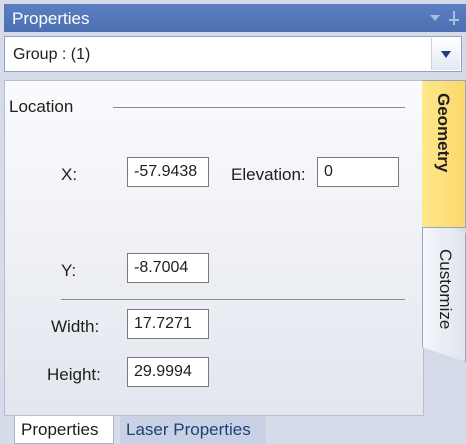 This screenshot has width=466, height=444. I want to click on tab-laser-properties: Laser Properties, so click(193, 430).